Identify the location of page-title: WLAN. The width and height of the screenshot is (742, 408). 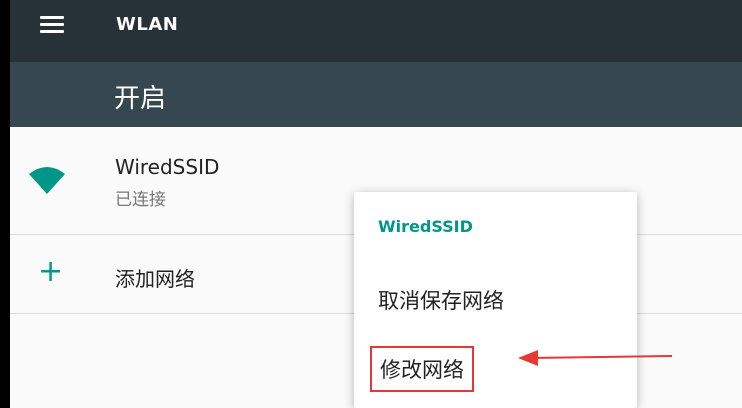
(147, 24).